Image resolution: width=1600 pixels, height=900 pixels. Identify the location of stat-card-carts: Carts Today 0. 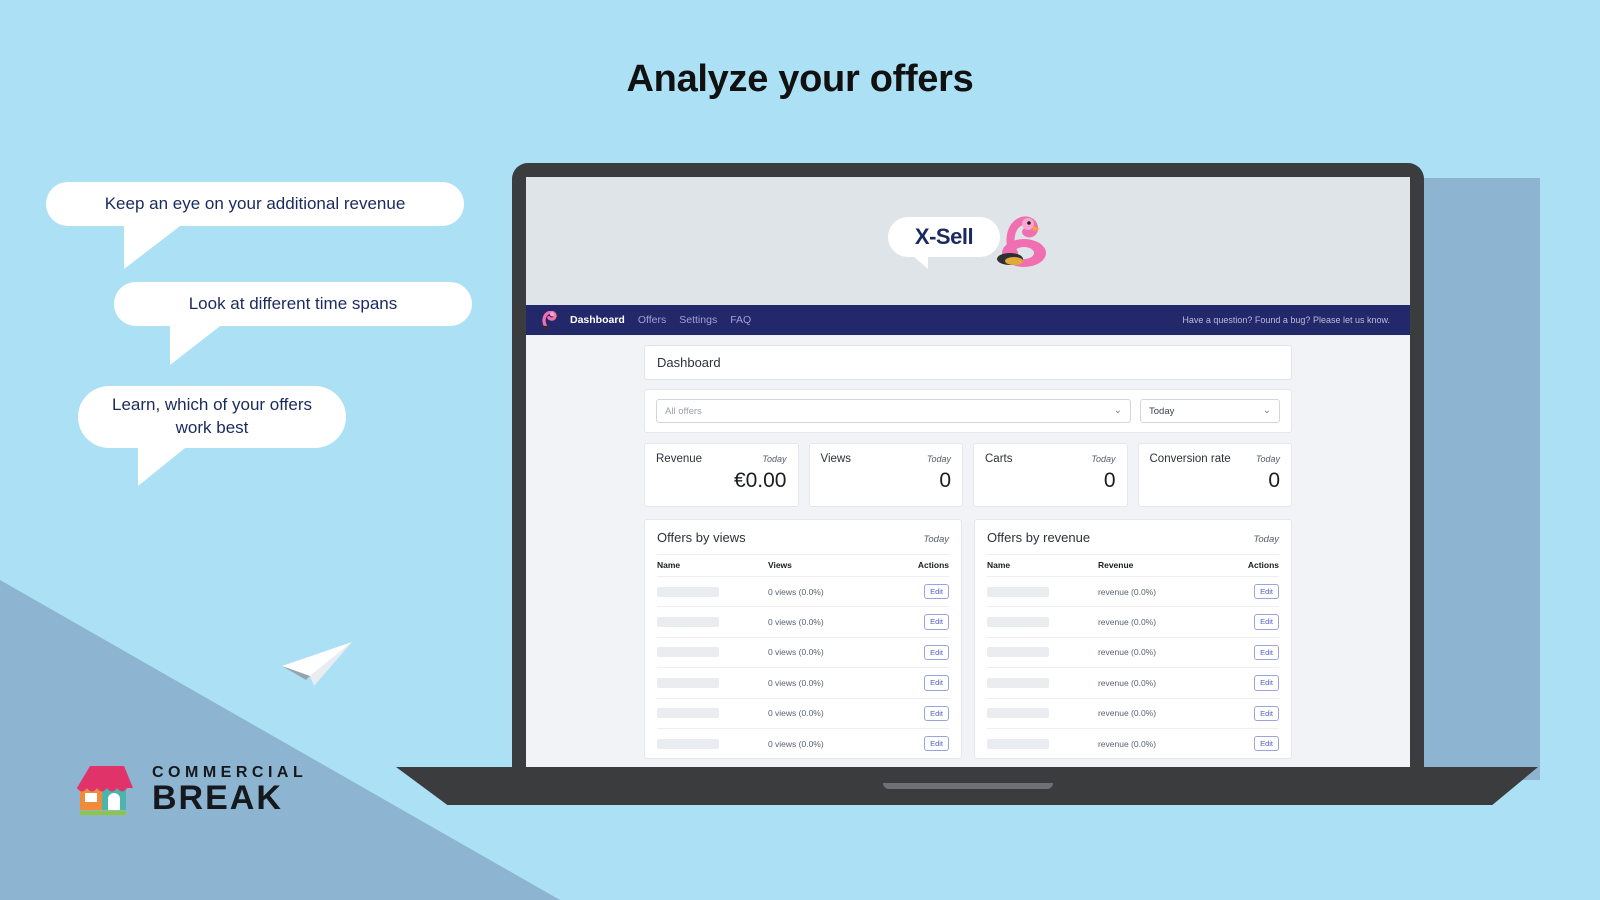
(1050, 475).